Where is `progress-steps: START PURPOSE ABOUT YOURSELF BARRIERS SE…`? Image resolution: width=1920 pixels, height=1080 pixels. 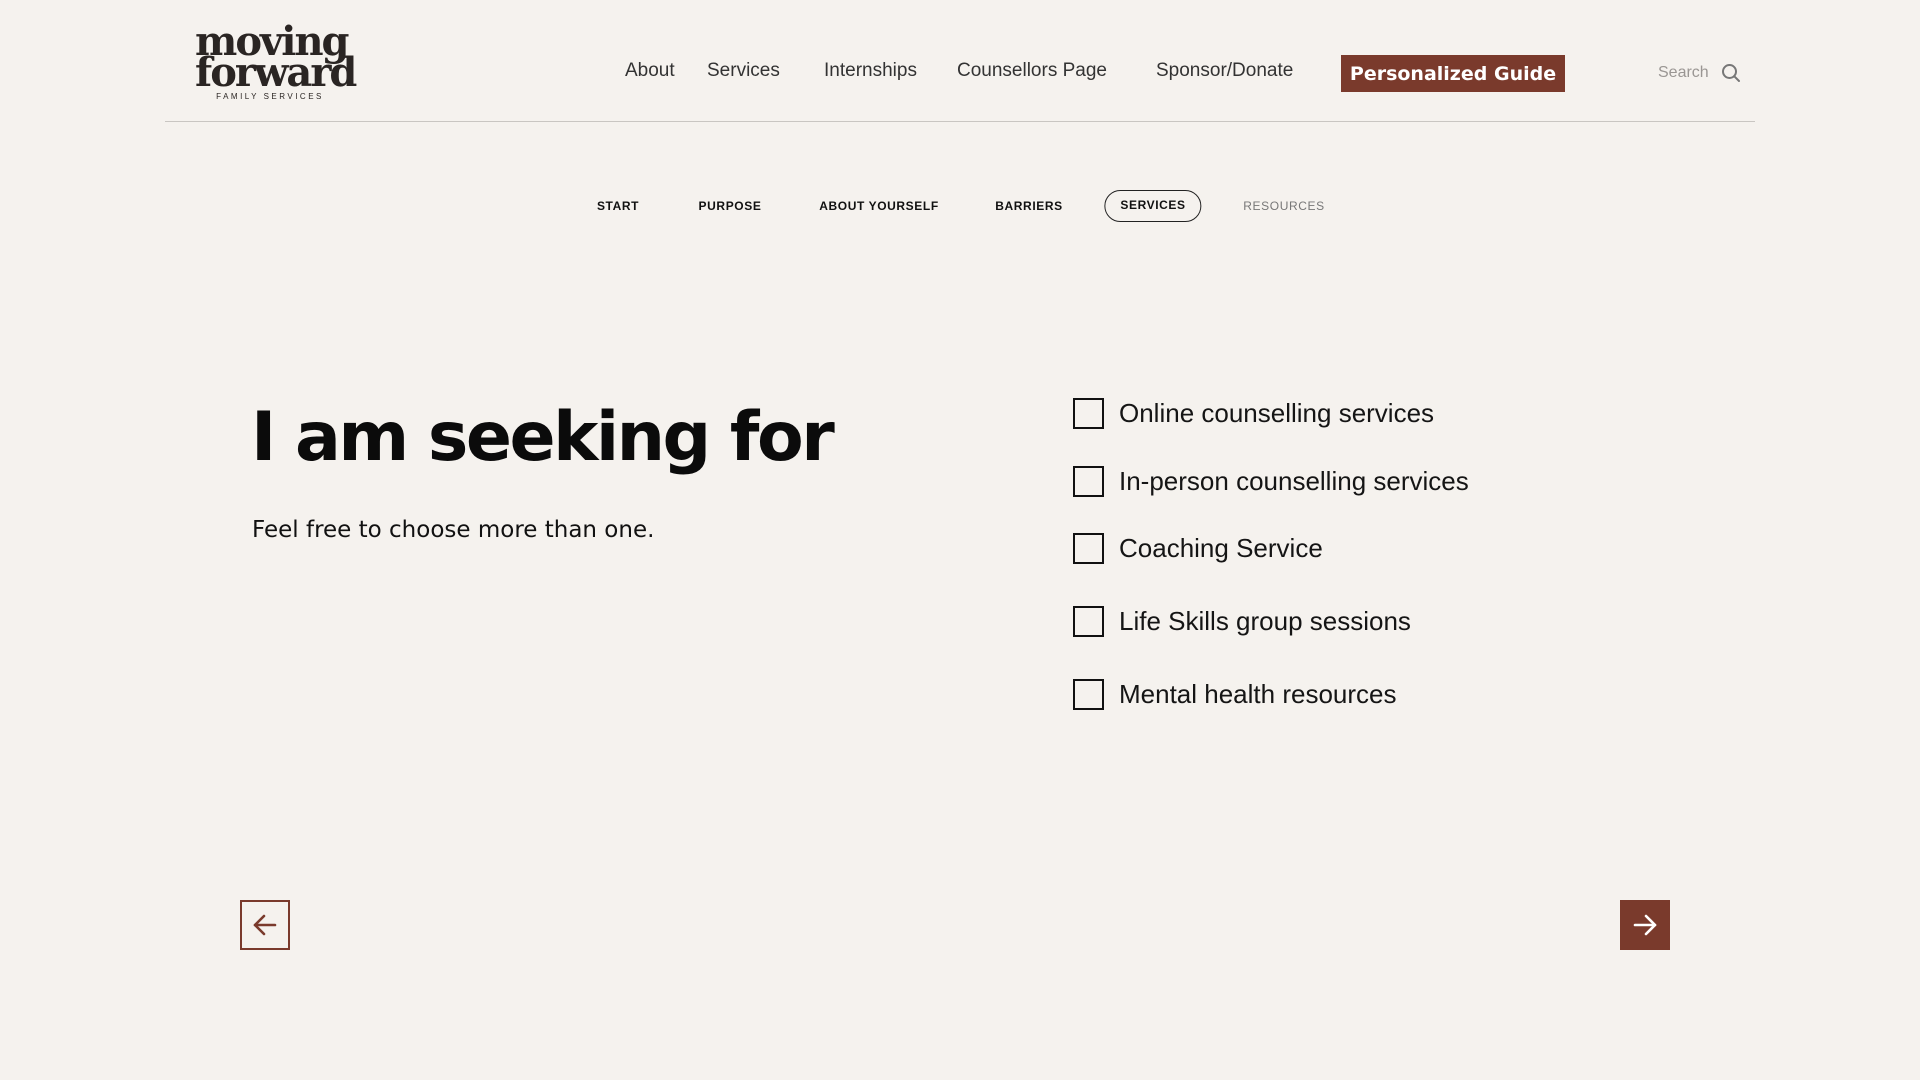
progress-steps: START PURPOSE ABOUT YOURSELF BARRIERS SE… is located at coordinates (960, 206).